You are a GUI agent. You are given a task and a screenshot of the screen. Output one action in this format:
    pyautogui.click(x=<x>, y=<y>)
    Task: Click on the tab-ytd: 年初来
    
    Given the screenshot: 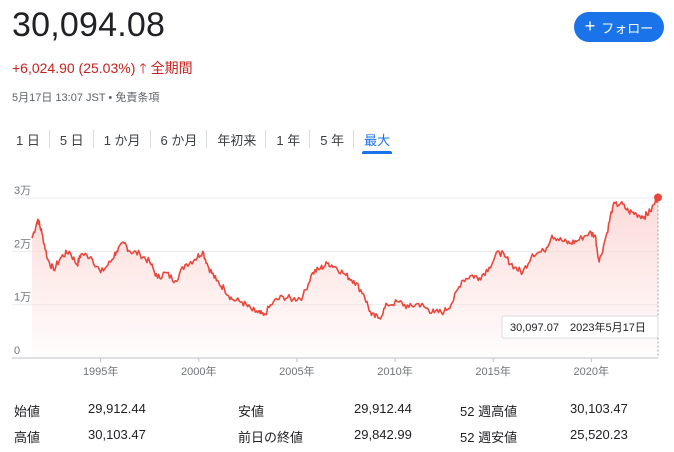 What is the action you would take?
    pyautogui.click(x=237, y=139)
    